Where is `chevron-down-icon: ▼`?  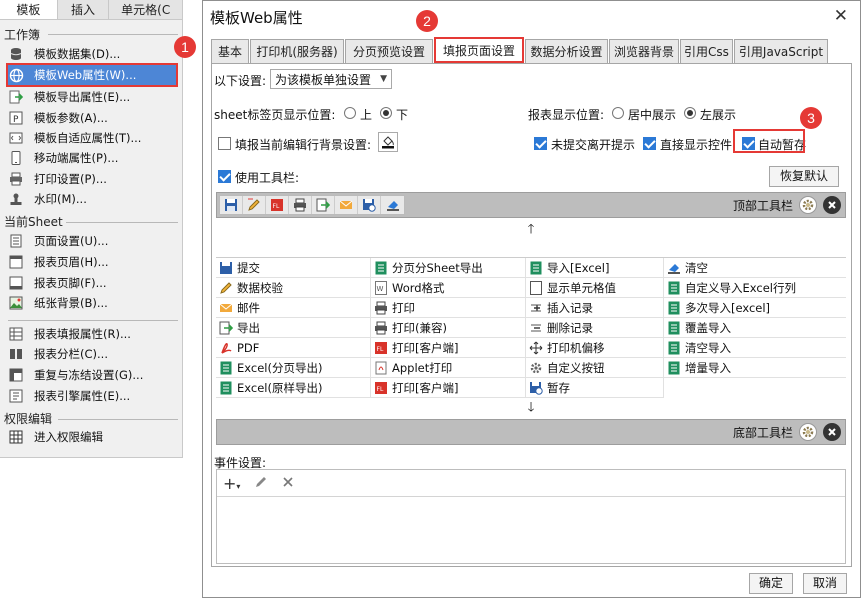
chevron-down-icon: ▼ is located at coordinates (383, 79).